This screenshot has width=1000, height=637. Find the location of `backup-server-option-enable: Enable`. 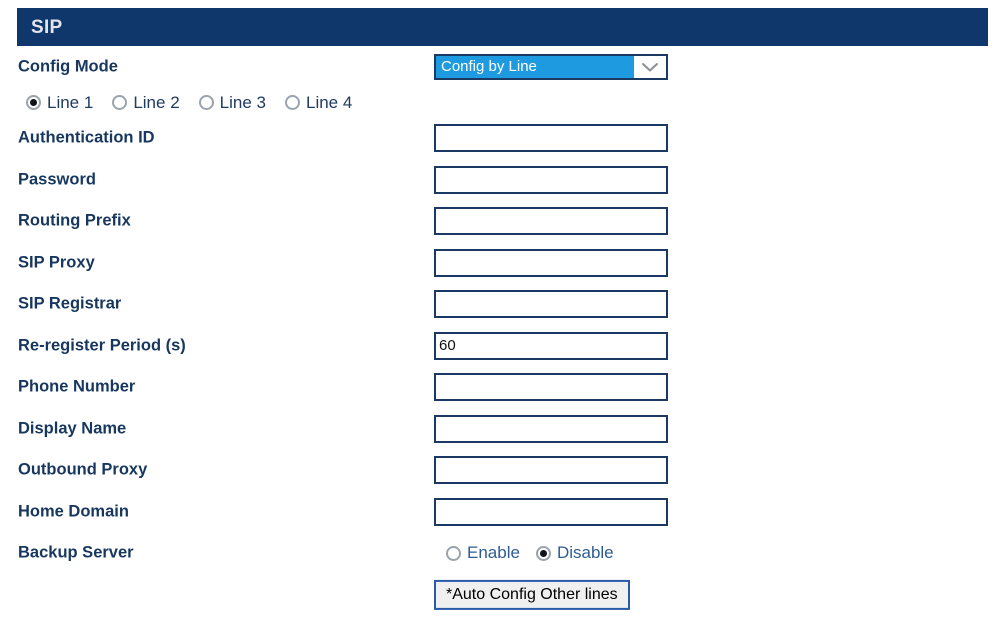

backup-server-option-enable: Enable is located at coordinates (483, 553).